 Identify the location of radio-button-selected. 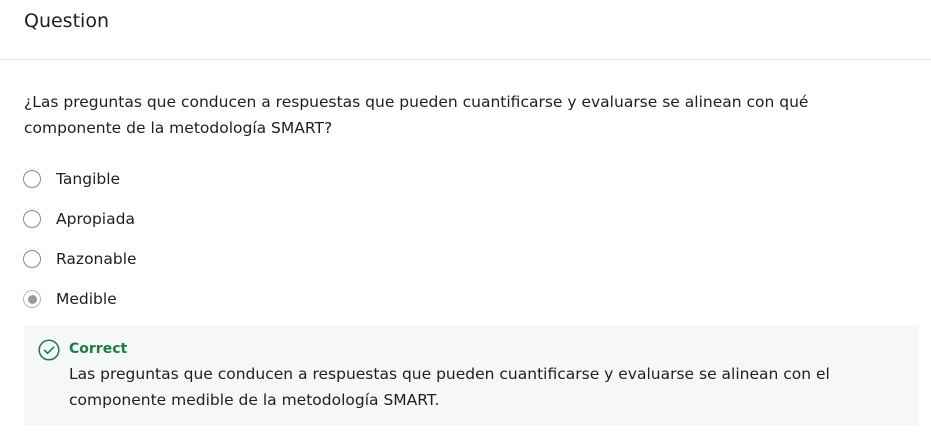
(32, 299).